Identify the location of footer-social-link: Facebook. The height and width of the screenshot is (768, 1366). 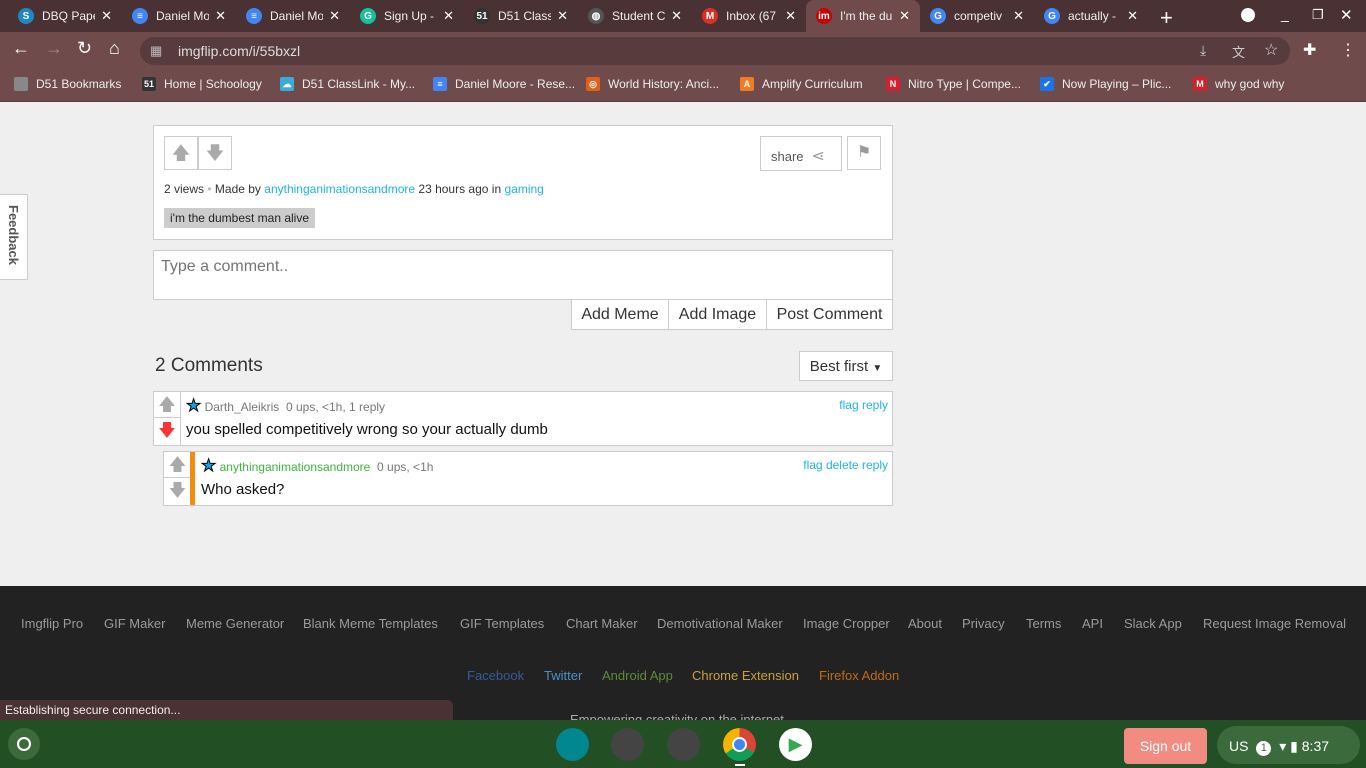
(495, 675).